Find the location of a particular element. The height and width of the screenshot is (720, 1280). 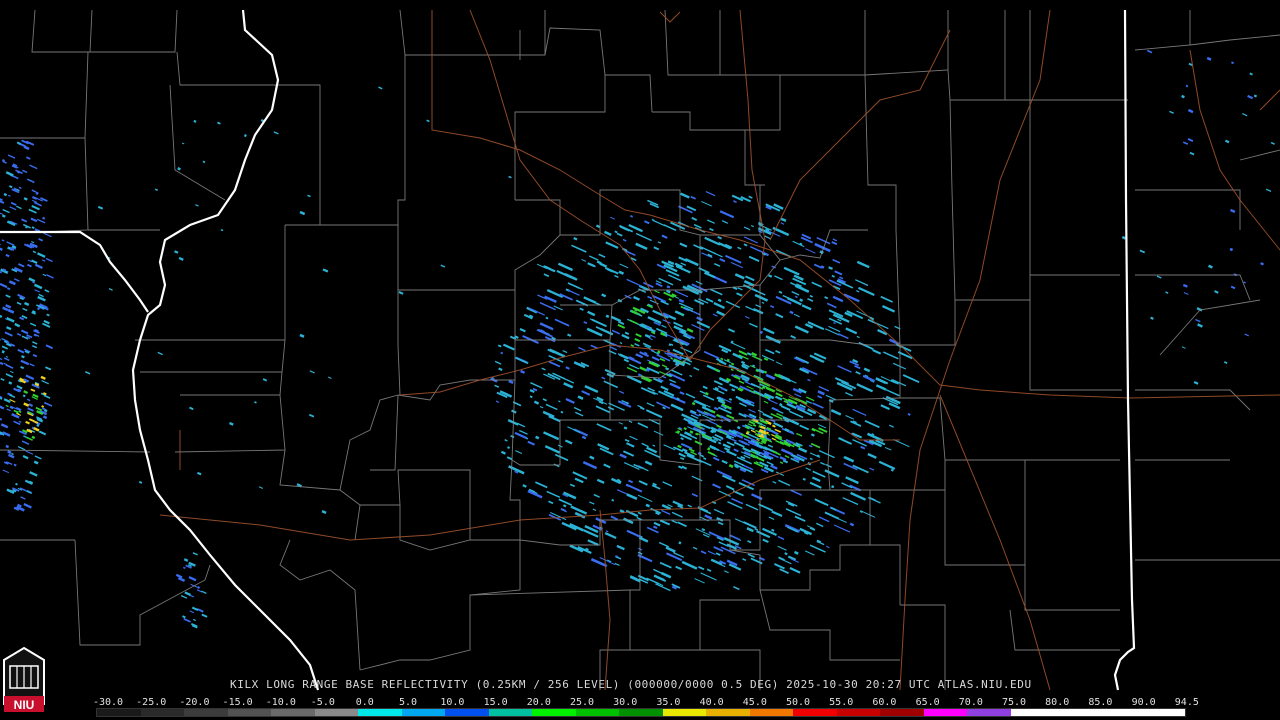

scale-tick-label: 25.0 is located at coordinates (582, 702).